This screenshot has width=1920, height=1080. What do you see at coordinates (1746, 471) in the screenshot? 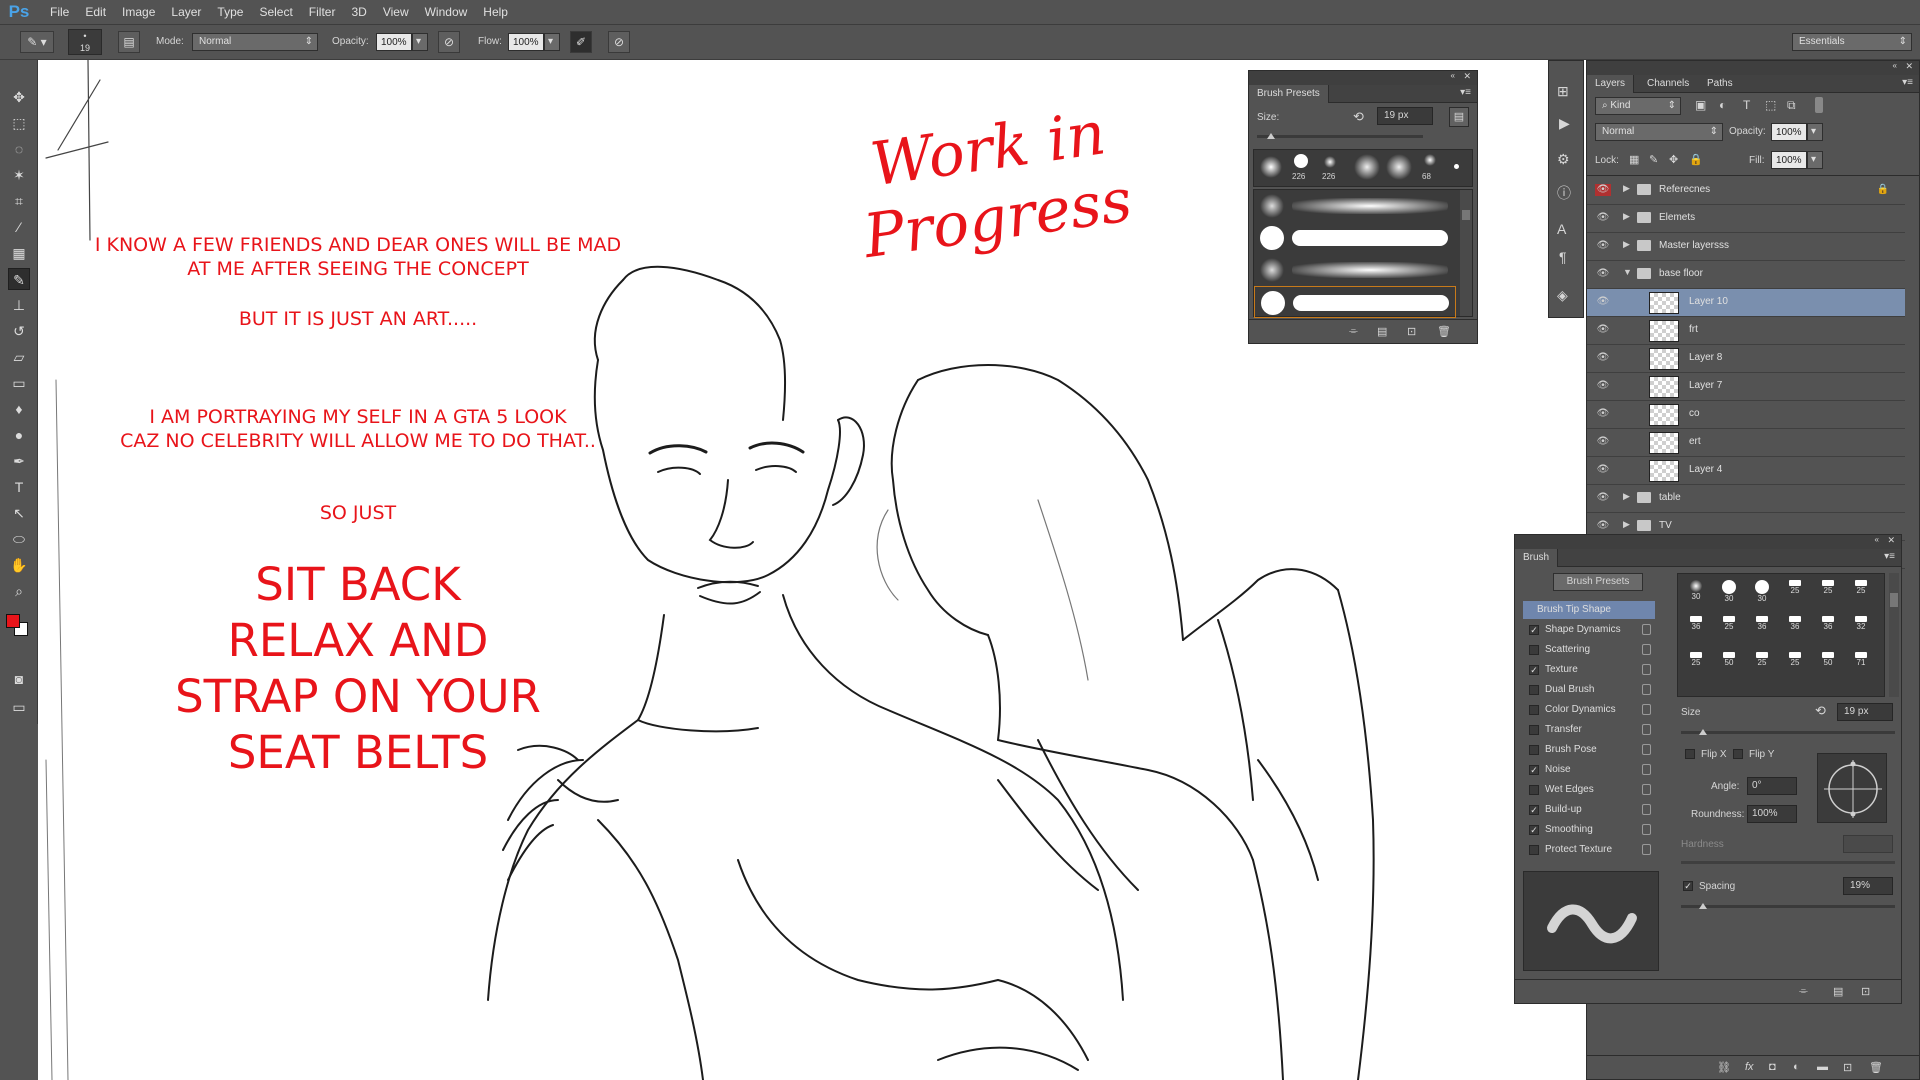
I see `layer-row: 👁 Layer 4` at bounding box center [1746, 471].